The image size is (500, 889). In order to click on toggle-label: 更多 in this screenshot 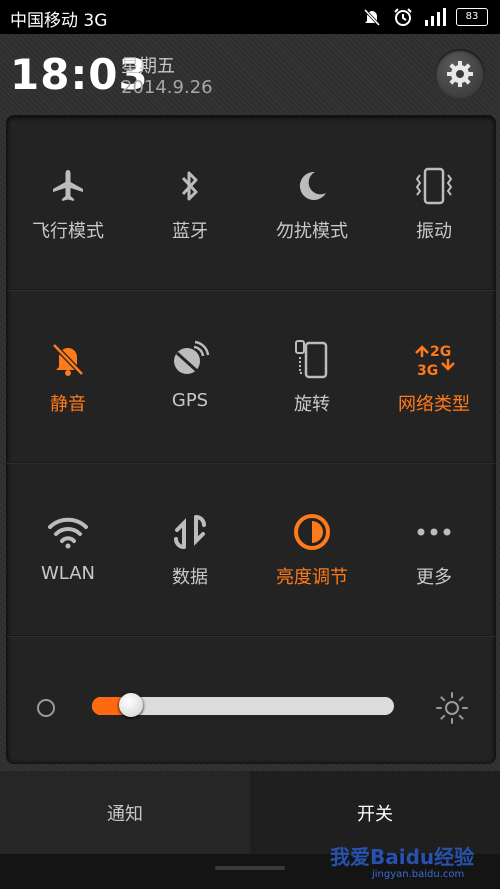, I will do `click(434, 577)`.